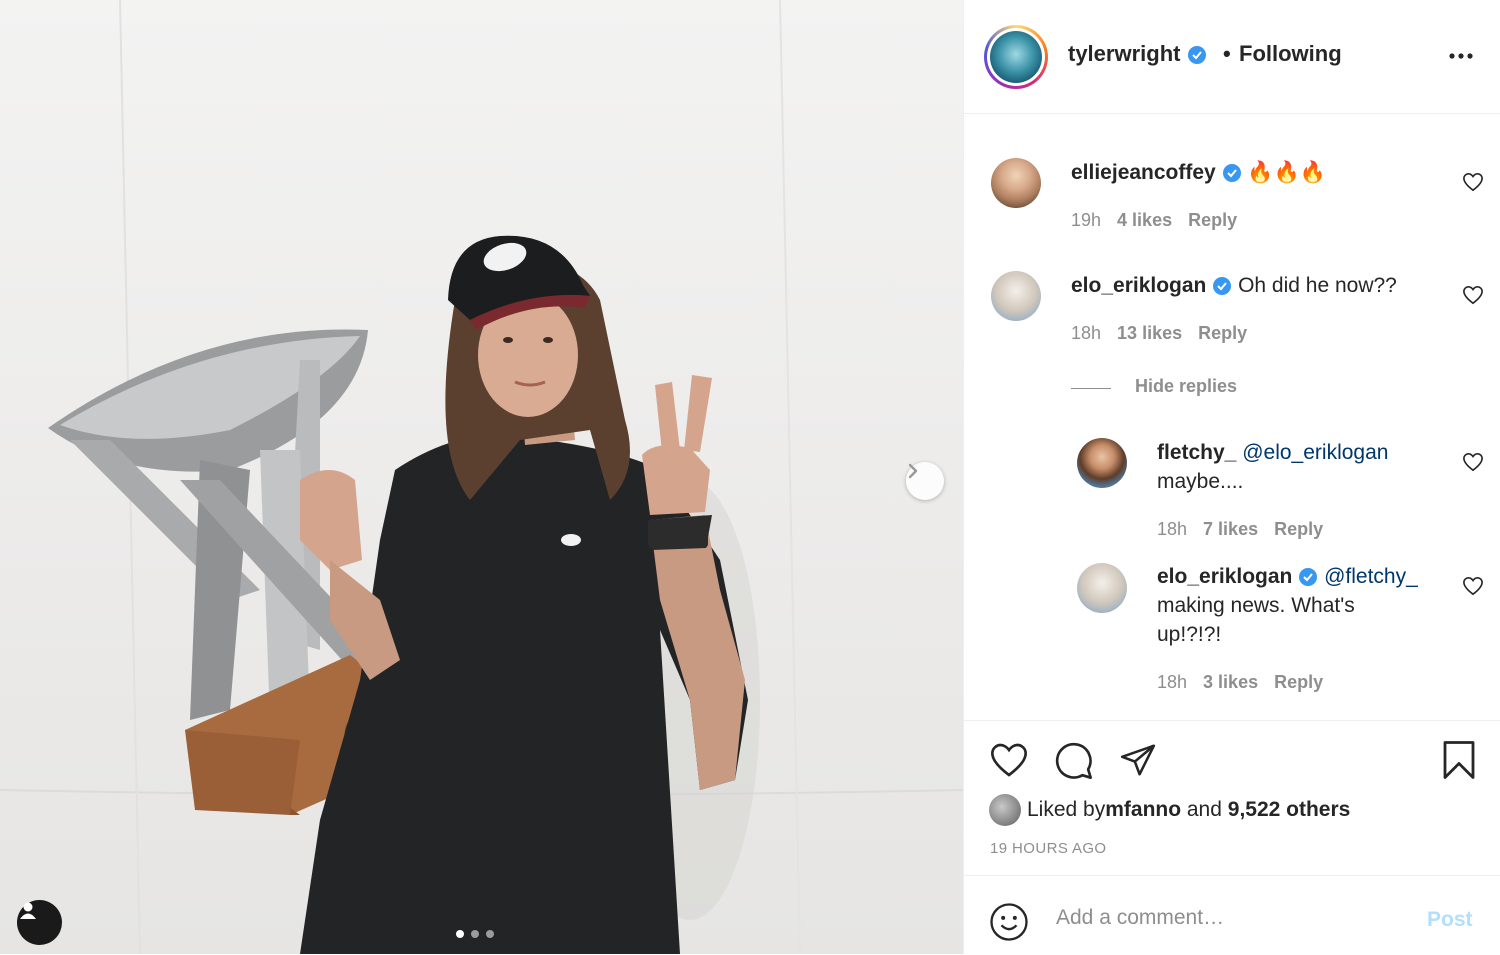 This screenshot has height=955, width=1500. What do you see at coordinates (1189, 634) in the screenshot?
I see `reply-text-continued: up!?!?!` at bounding box center [1189, 634].